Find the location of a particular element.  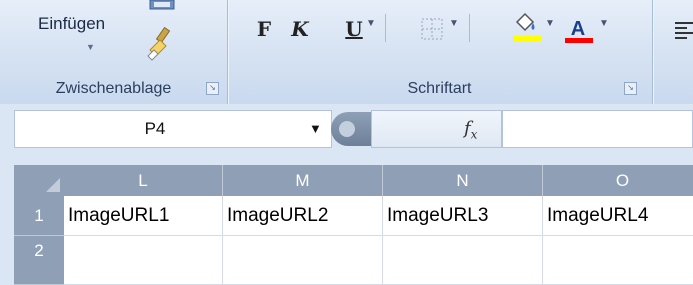

clipboard-dialog-launcher-icon: ↘ is located at coordinates (212, 88).